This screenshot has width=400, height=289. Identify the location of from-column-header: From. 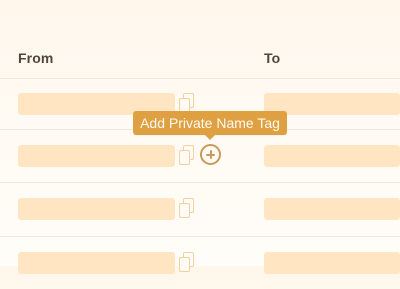
(36, 58).